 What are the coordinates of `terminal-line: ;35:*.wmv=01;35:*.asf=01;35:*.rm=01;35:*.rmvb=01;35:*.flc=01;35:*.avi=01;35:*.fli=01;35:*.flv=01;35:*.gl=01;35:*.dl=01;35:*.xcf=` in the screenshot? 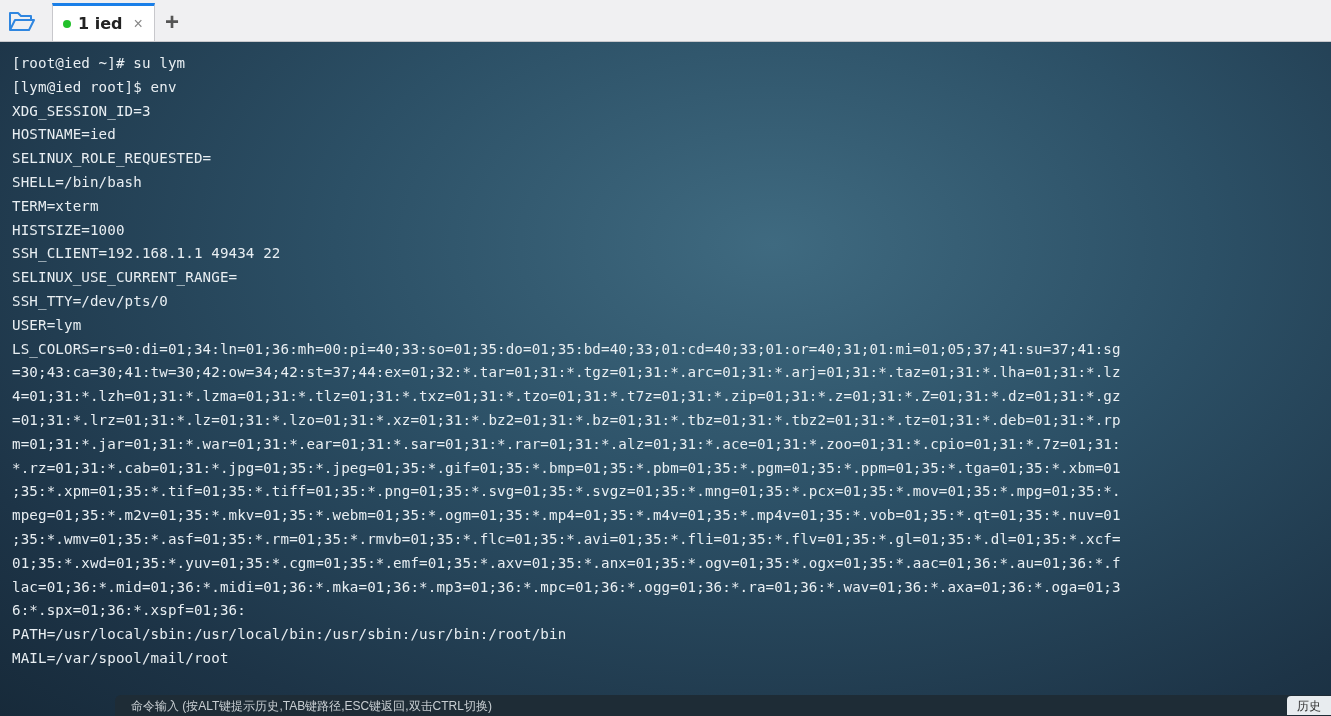 It's located at (567, 539).